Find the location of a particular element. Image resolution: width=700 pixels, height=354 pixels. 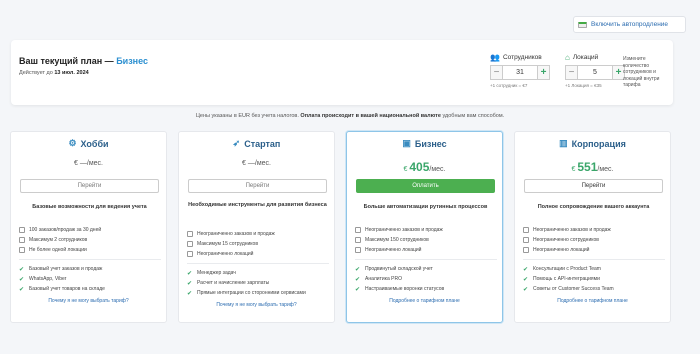

users-icon: 👥 is located at coordinates (495, 57).